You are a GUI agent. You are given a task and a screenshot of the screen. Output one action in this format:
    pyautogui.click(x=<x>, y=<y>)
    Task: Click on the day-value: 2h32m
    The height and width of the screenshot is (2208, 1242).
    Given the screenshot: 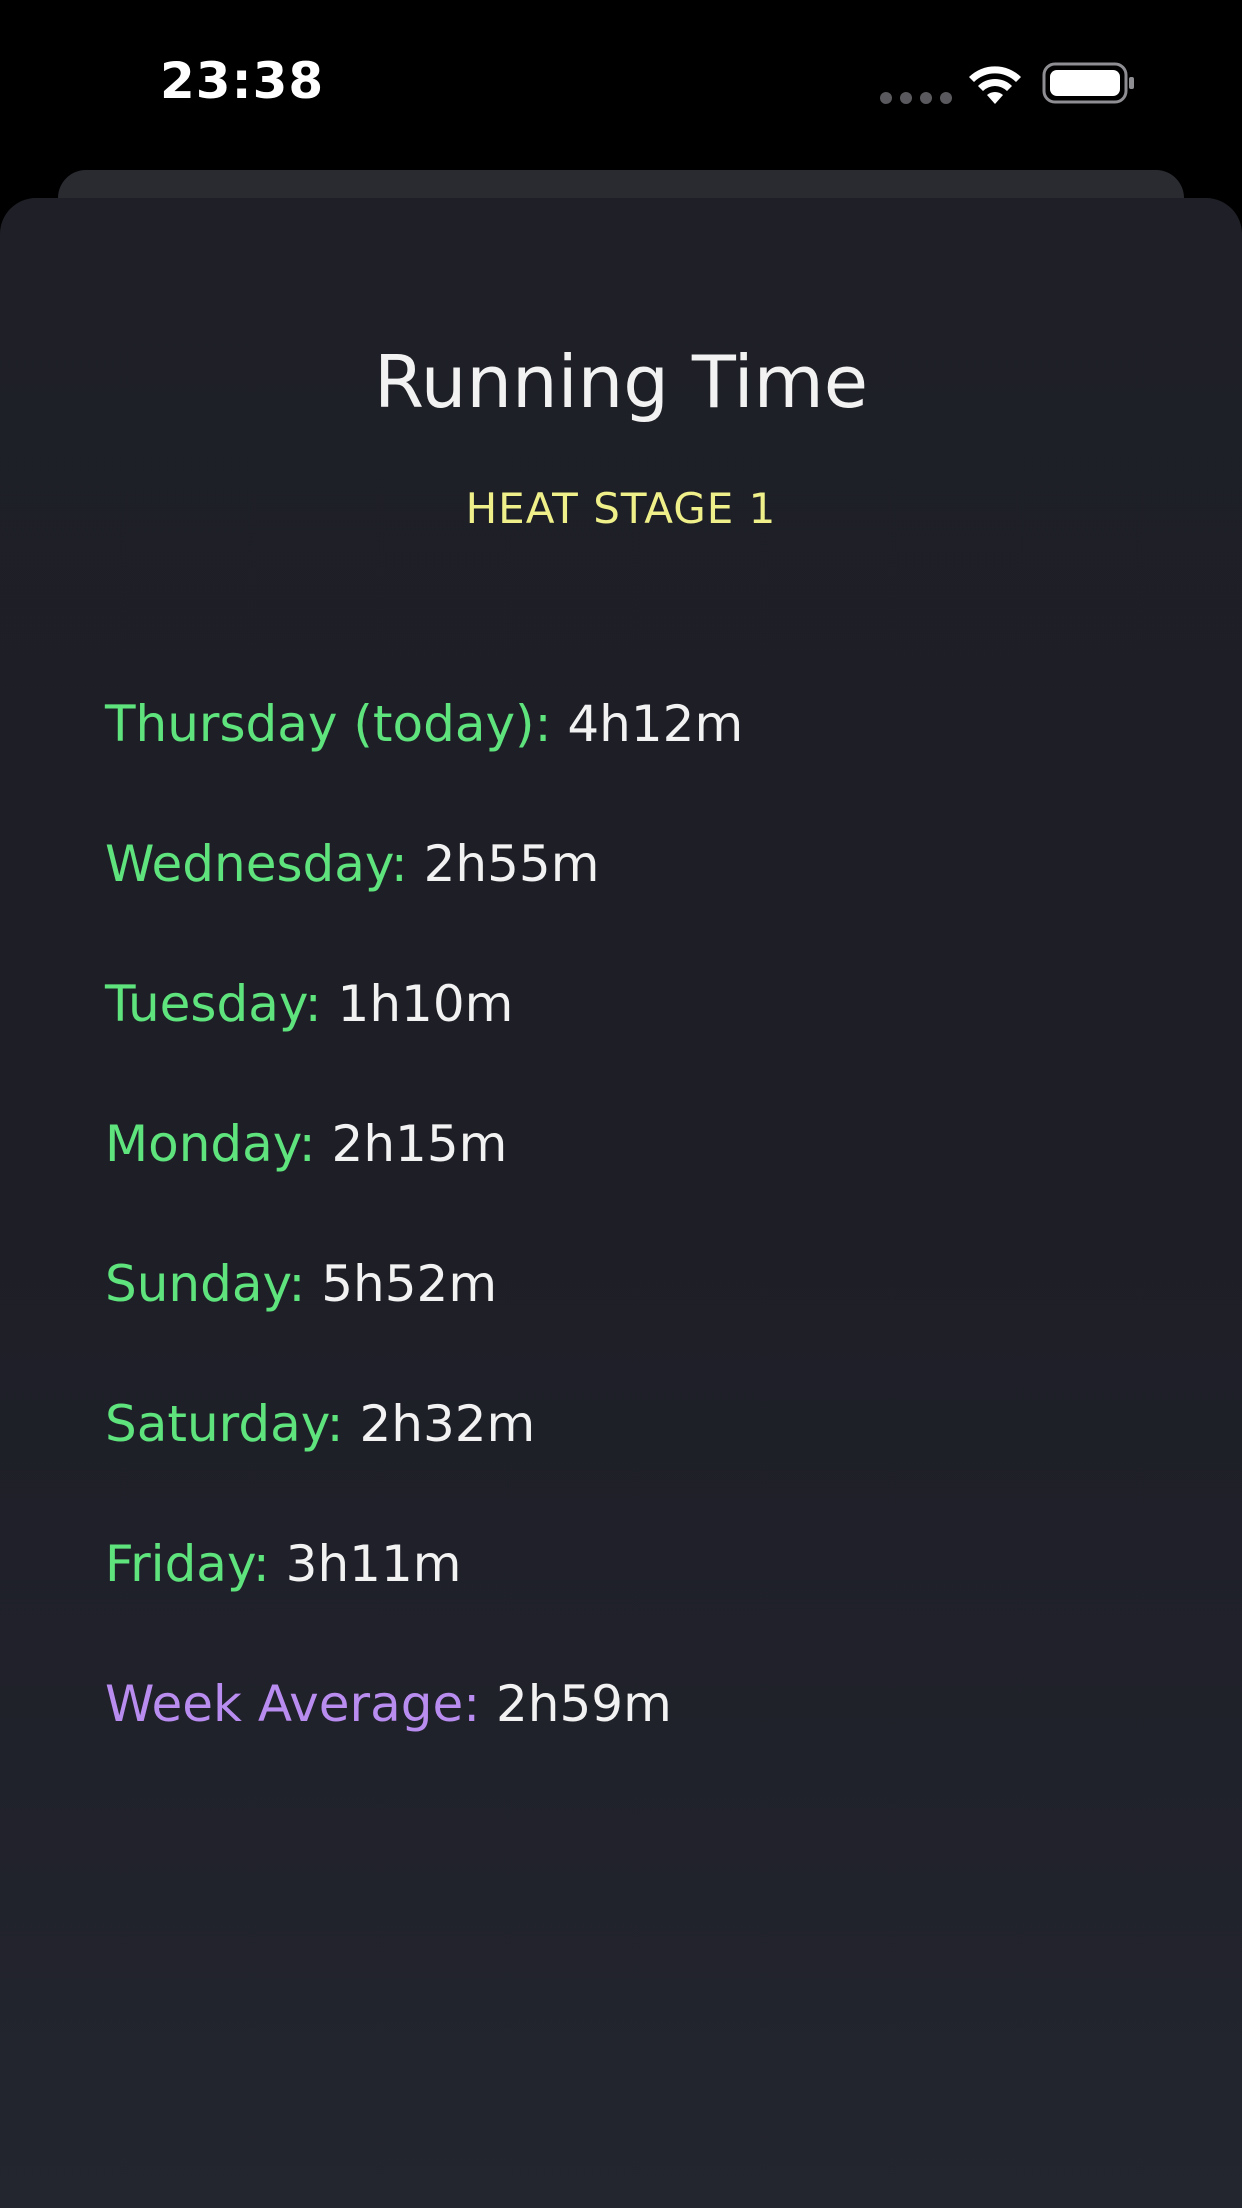 What is the action you would take?
    pyautogui.click(x=447, y=1424)
    